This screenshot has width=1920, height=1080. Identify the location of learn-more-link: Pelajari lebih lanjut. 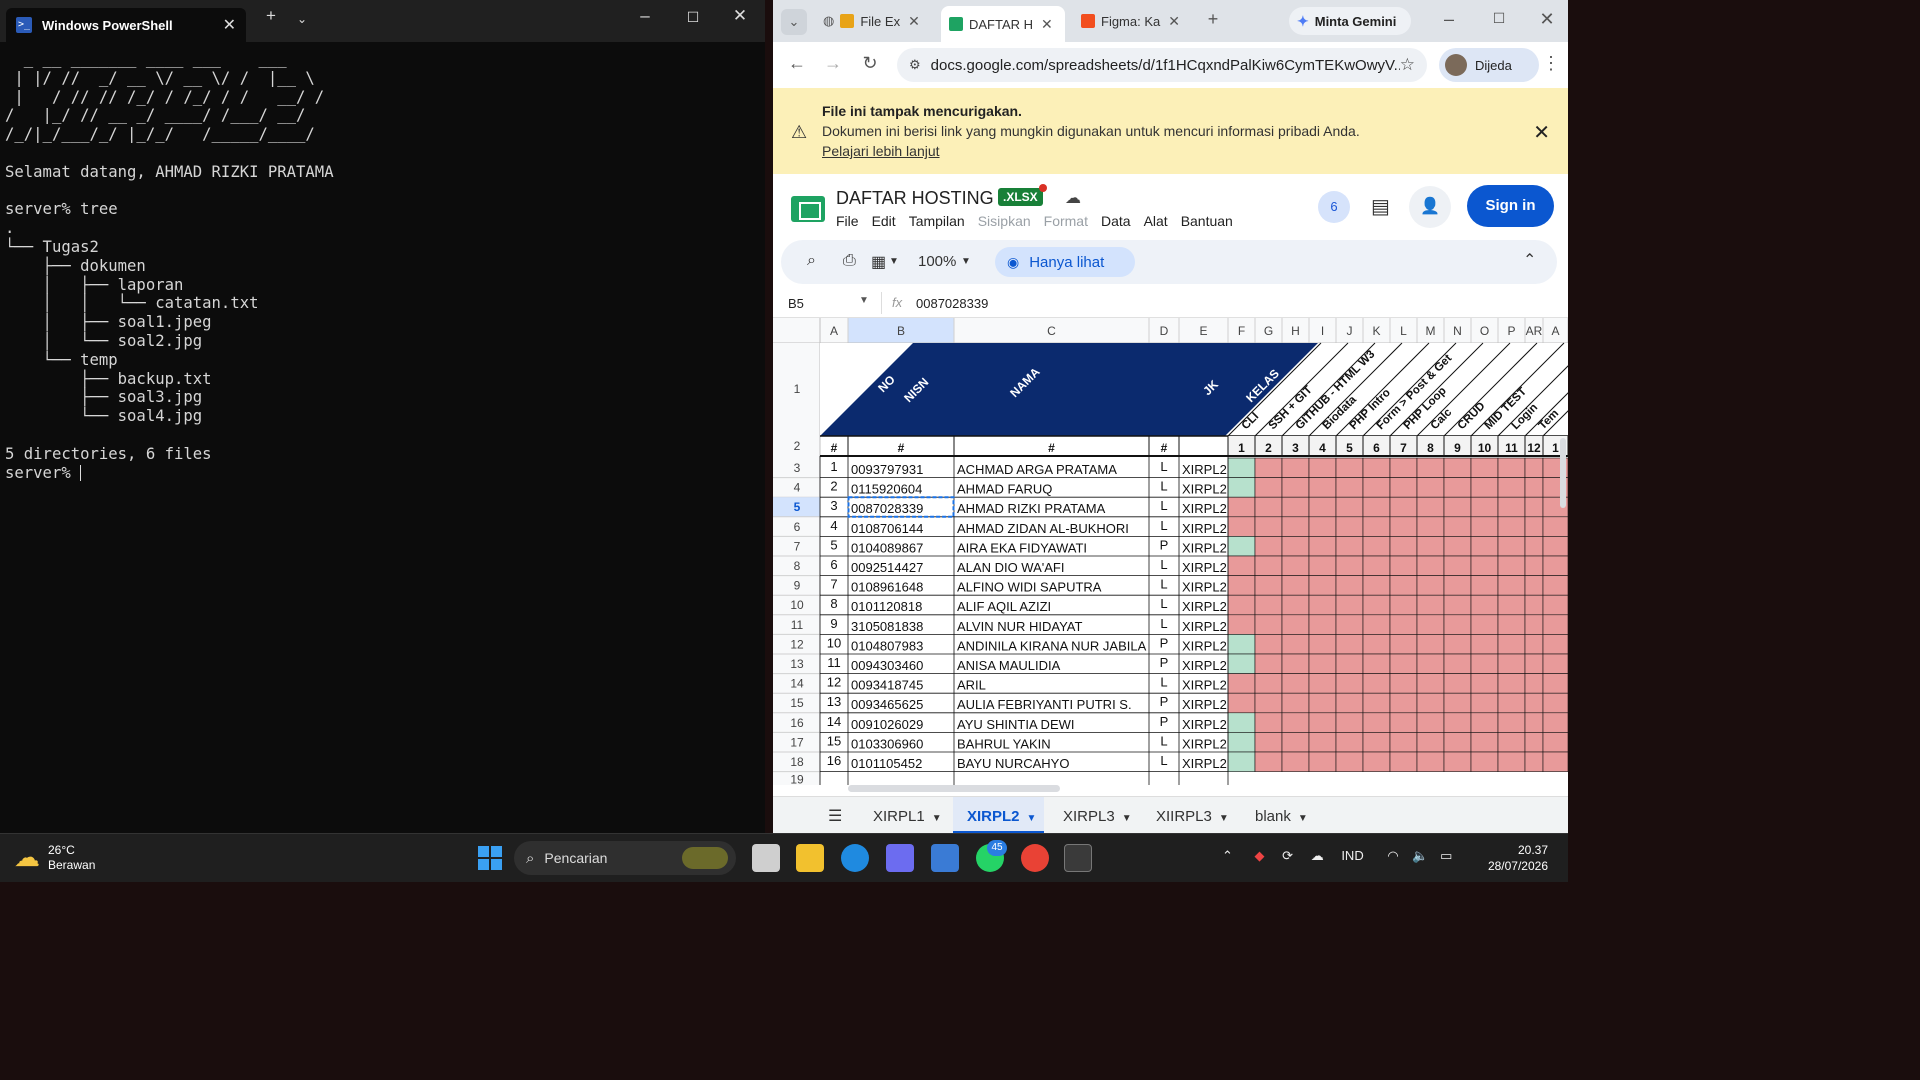
(881, 151).